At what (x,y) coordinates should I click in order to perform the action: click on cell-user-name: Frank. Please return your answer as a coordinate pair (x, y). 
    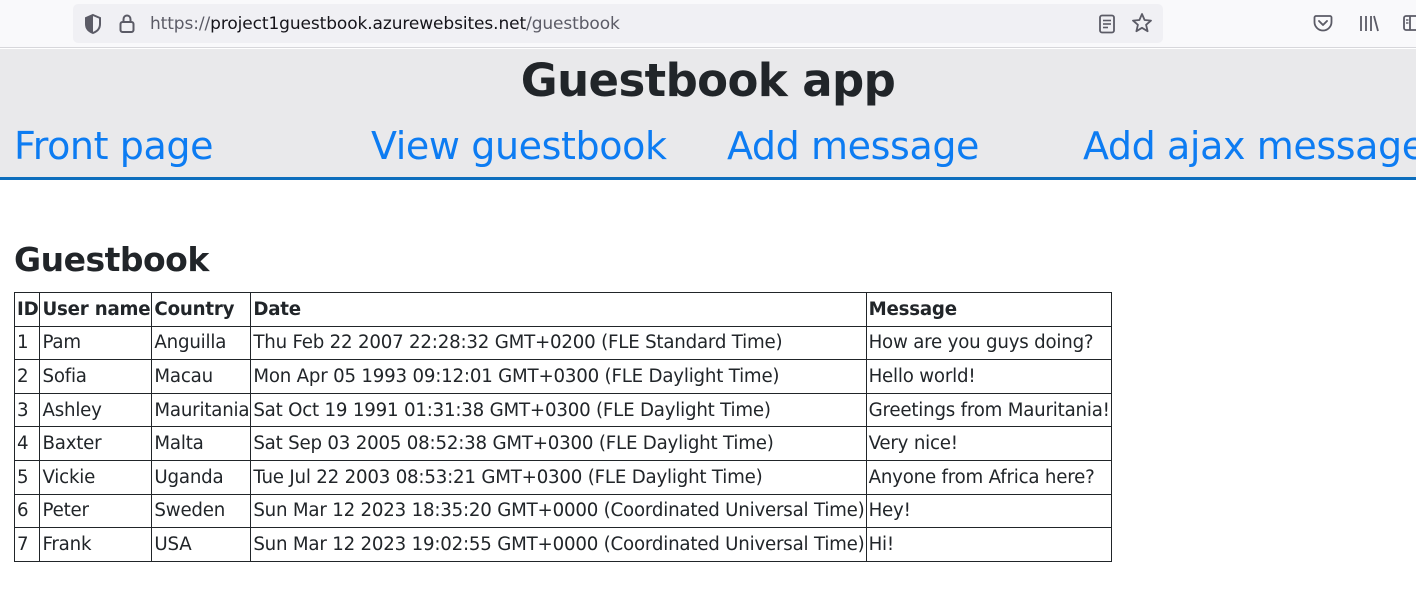
    Looking at the image, I should click on (96, 544).